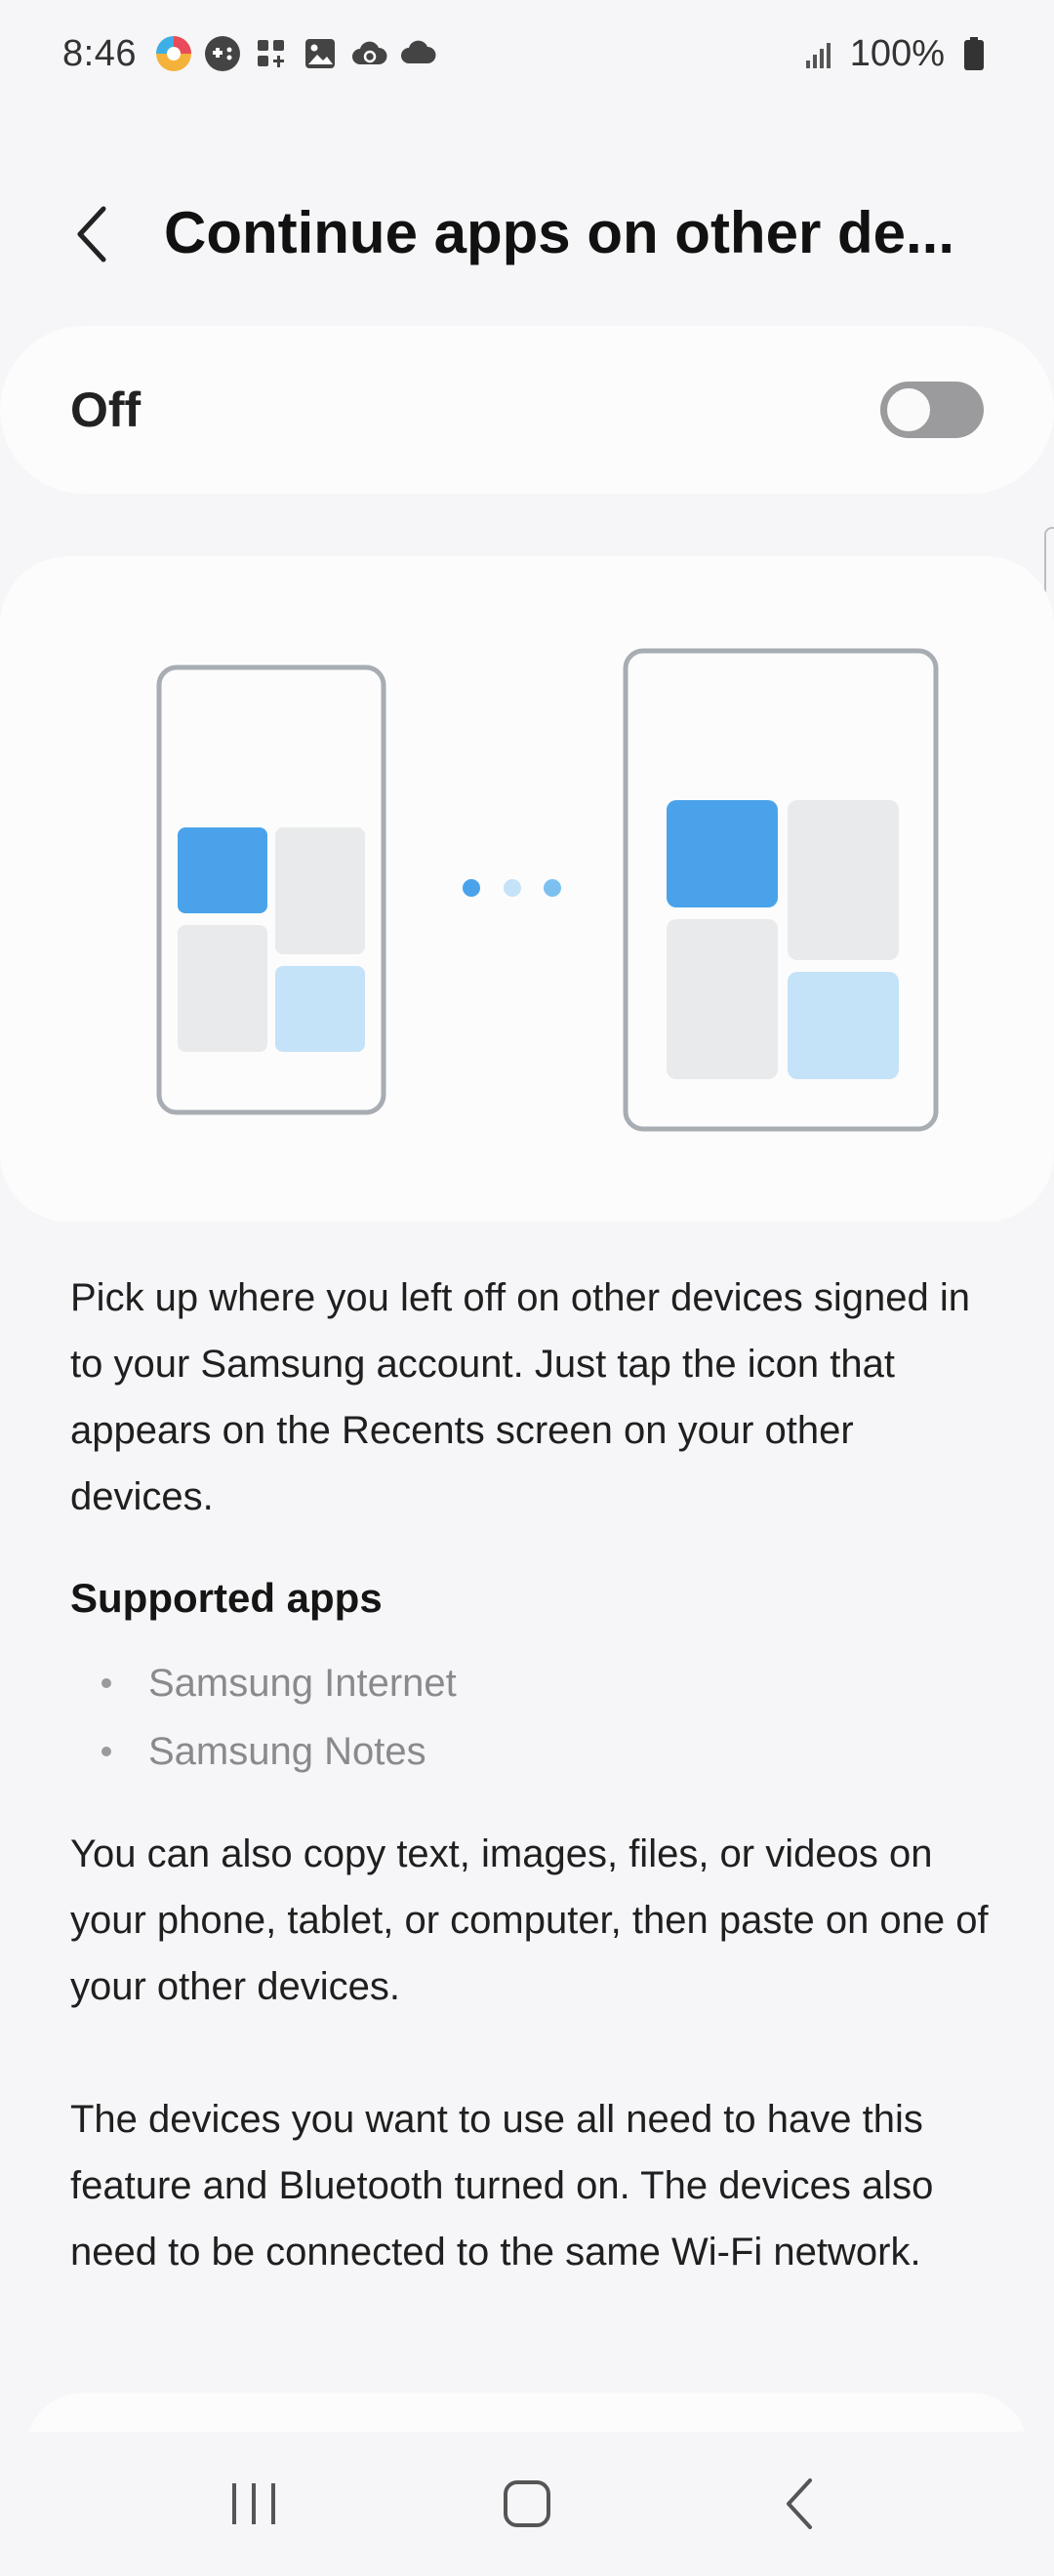  Describe the element at coordinates (287, 1751) in the screenshot. I see `app-name: Samsung Notes` at that location.